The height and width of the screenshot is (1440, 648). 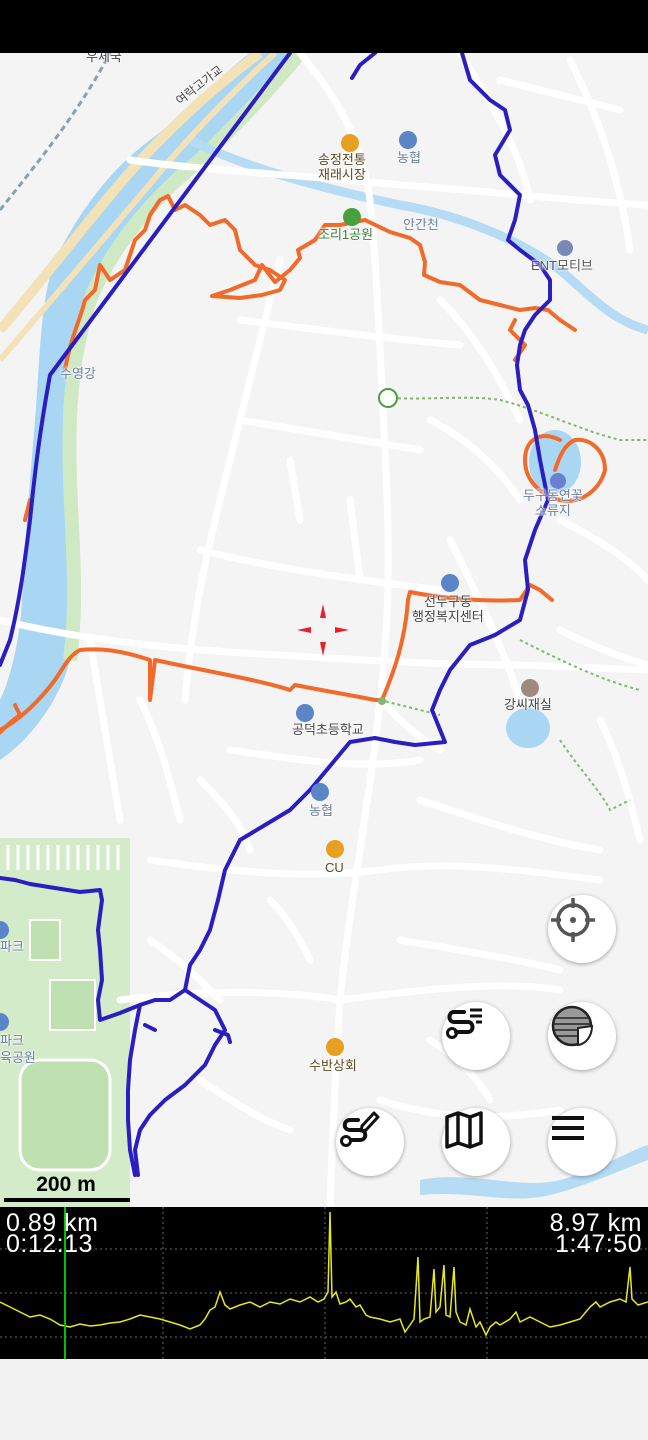 I want to click on route-list-button, so click(x=476, y=1036).